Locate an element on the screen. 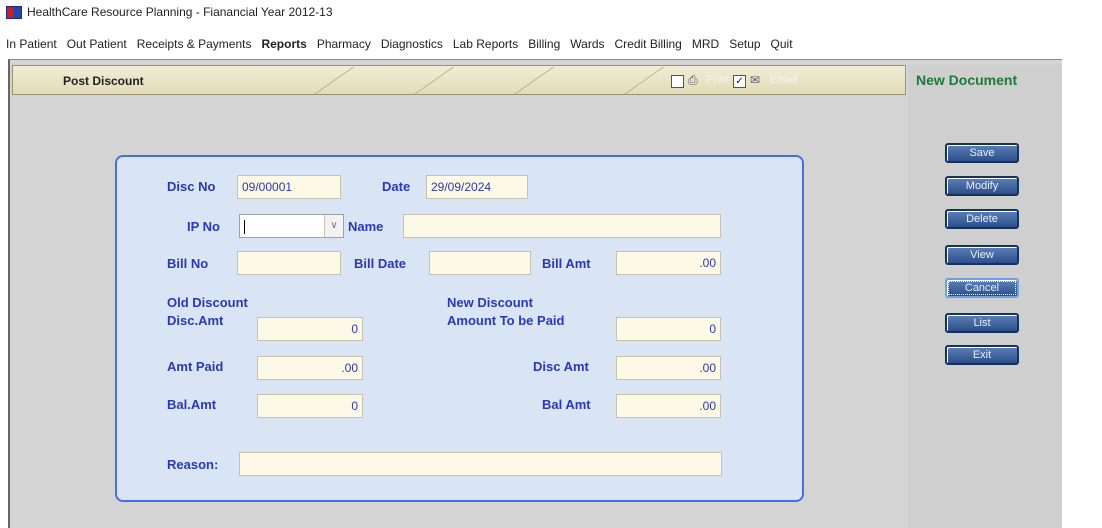 Image resolution: width=1102 pixels, height=528 pixels. menu-wards: Wards is located at coordinates (587, 44).